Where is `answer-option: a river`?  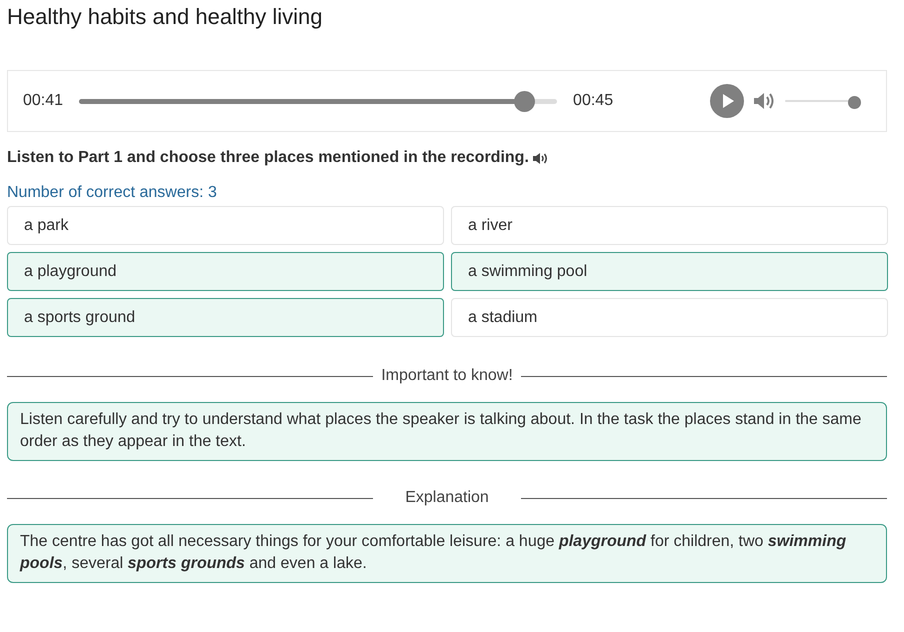
answer-option: a river is located at coordinates (669, 225).